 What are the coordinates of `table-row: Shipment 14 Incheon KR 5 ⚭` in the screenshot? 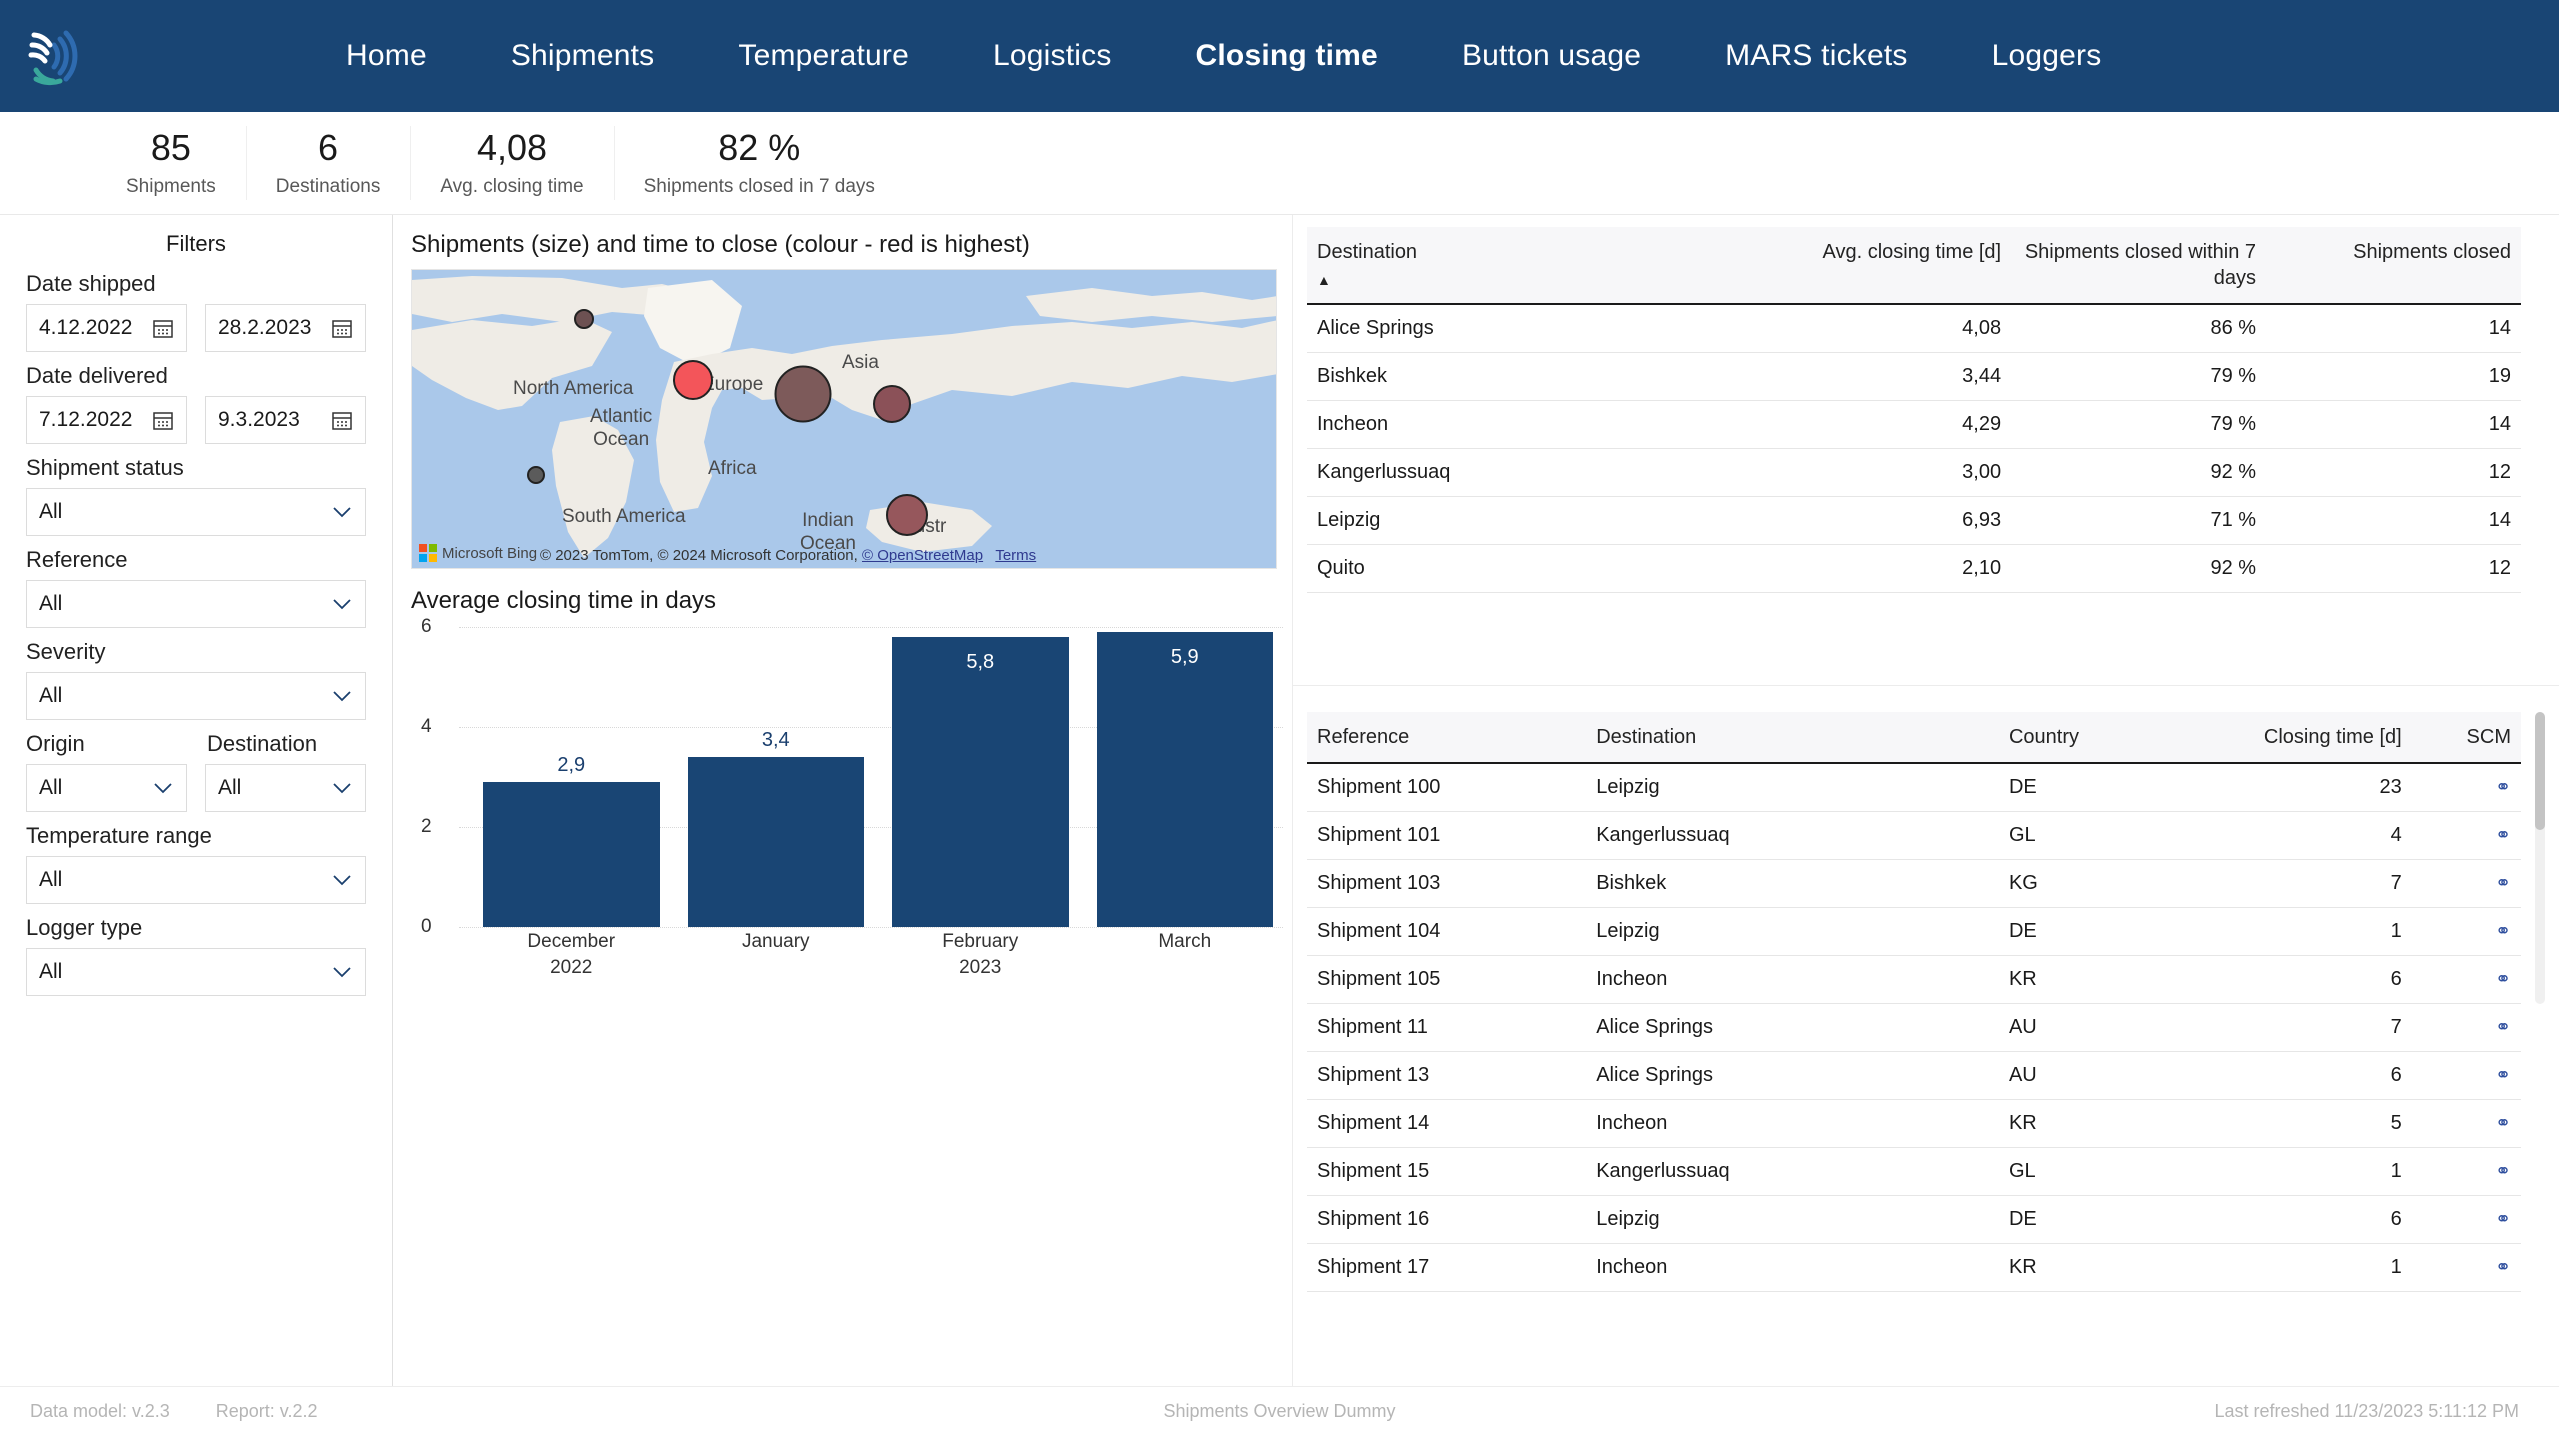 It's located at (1914, 1123).